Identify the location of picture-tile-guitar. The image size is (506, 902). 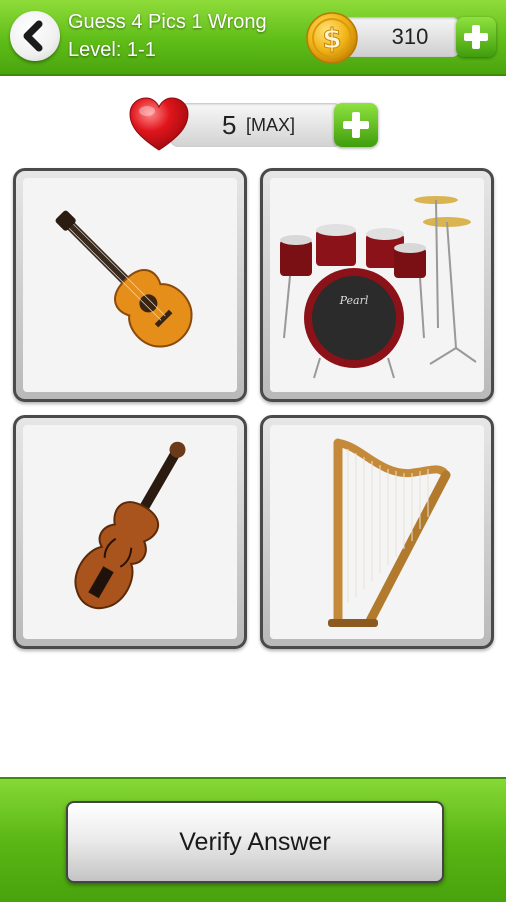
(130, 285).